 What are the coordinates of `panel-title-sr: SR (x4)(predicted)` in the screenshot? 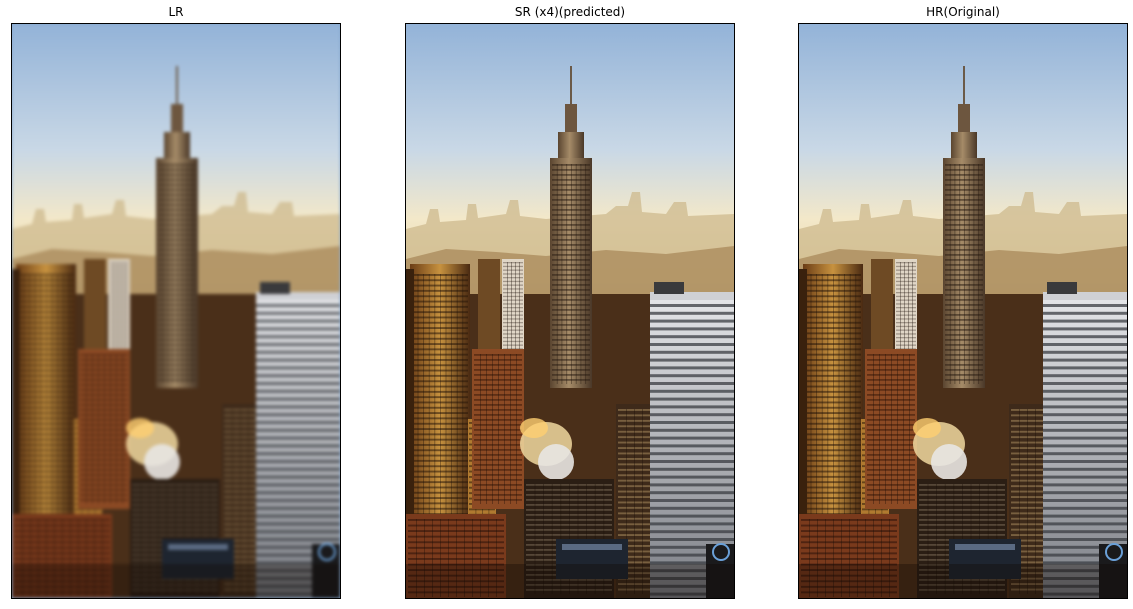 It's located at (570, 12).